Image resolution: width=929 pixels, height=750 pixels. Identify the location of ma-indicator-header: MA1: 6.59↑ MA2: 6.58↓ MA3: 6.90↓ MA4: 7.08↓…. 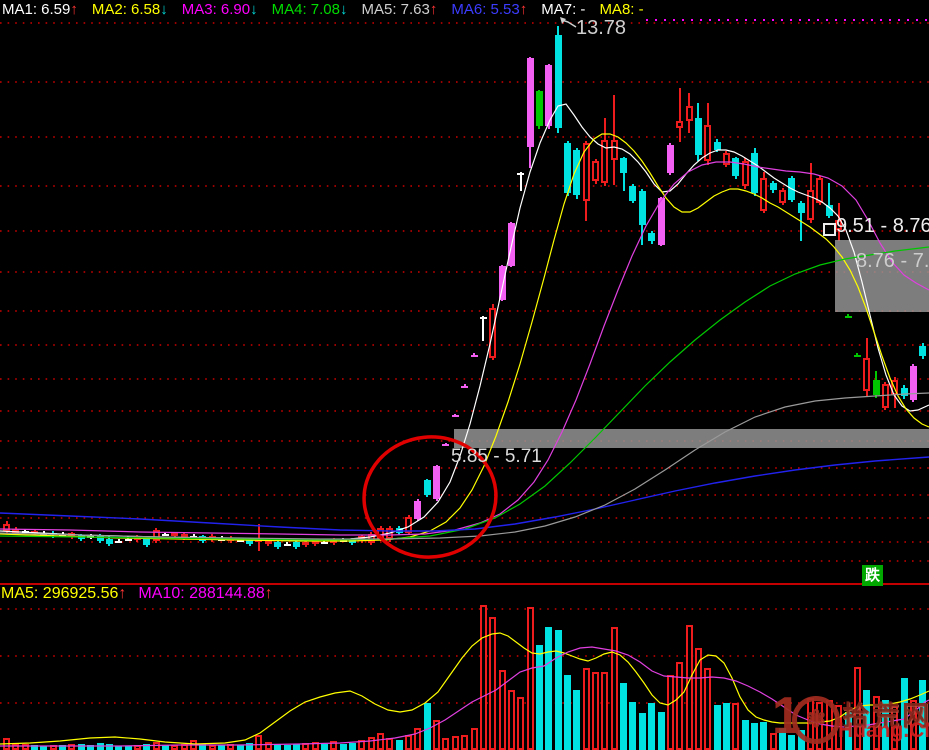
(330, 9).